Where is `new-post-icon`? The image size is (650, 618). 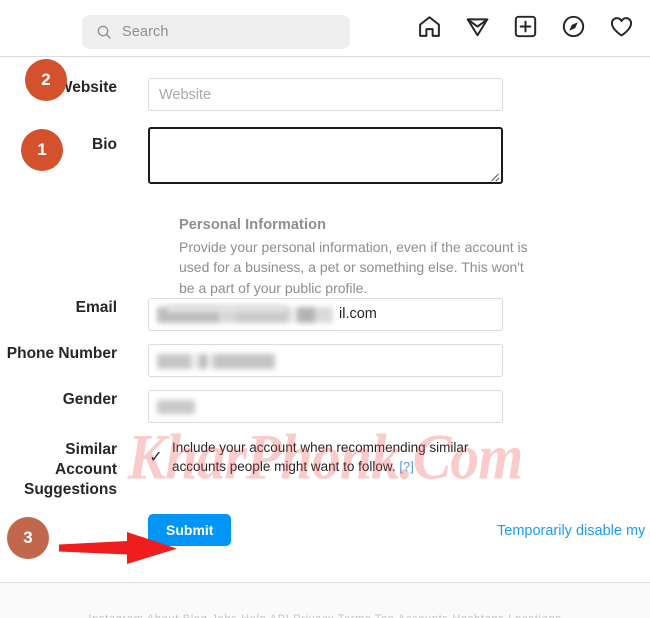
new-post-icon is located at coordinates (525, 26).